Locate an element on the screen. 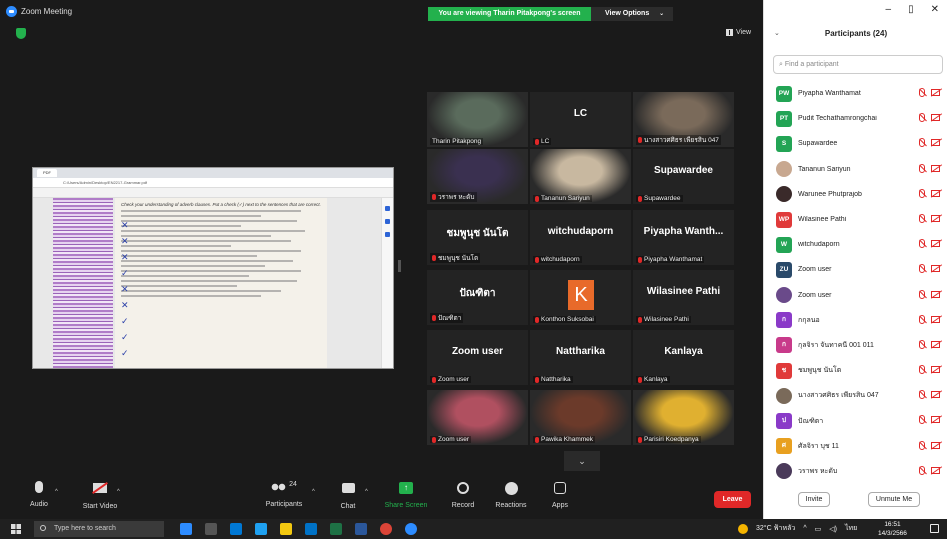  participant-row: Warunee Phutprajob is located at coordinates (855, 194).